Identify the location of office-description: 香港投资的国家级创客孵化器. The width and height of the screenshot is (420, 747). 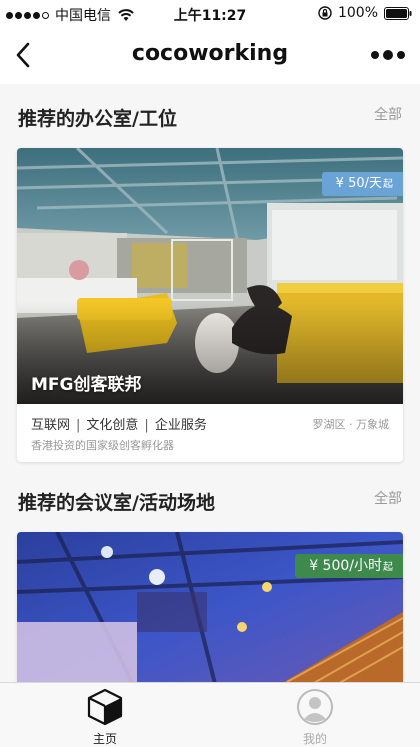
(102, 445).